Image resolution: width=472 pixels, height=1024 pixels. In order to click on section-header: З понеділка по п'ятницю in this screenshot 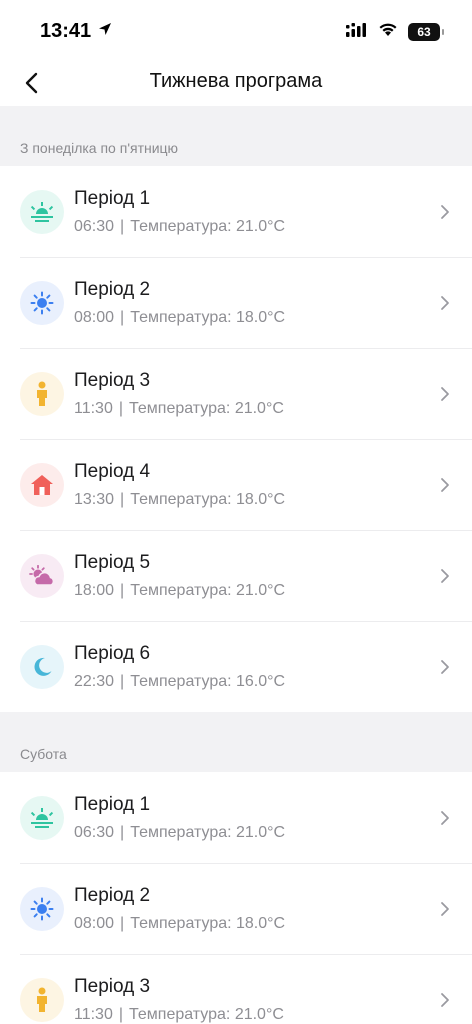, I will do `click(236, 136)`.